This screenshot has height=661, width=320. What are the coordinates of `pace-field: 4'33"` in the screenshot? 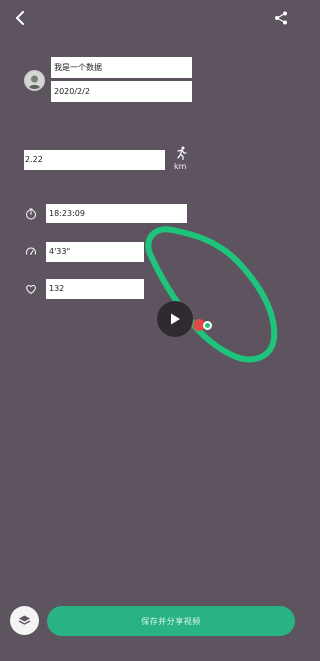 It's located at (95, 252).